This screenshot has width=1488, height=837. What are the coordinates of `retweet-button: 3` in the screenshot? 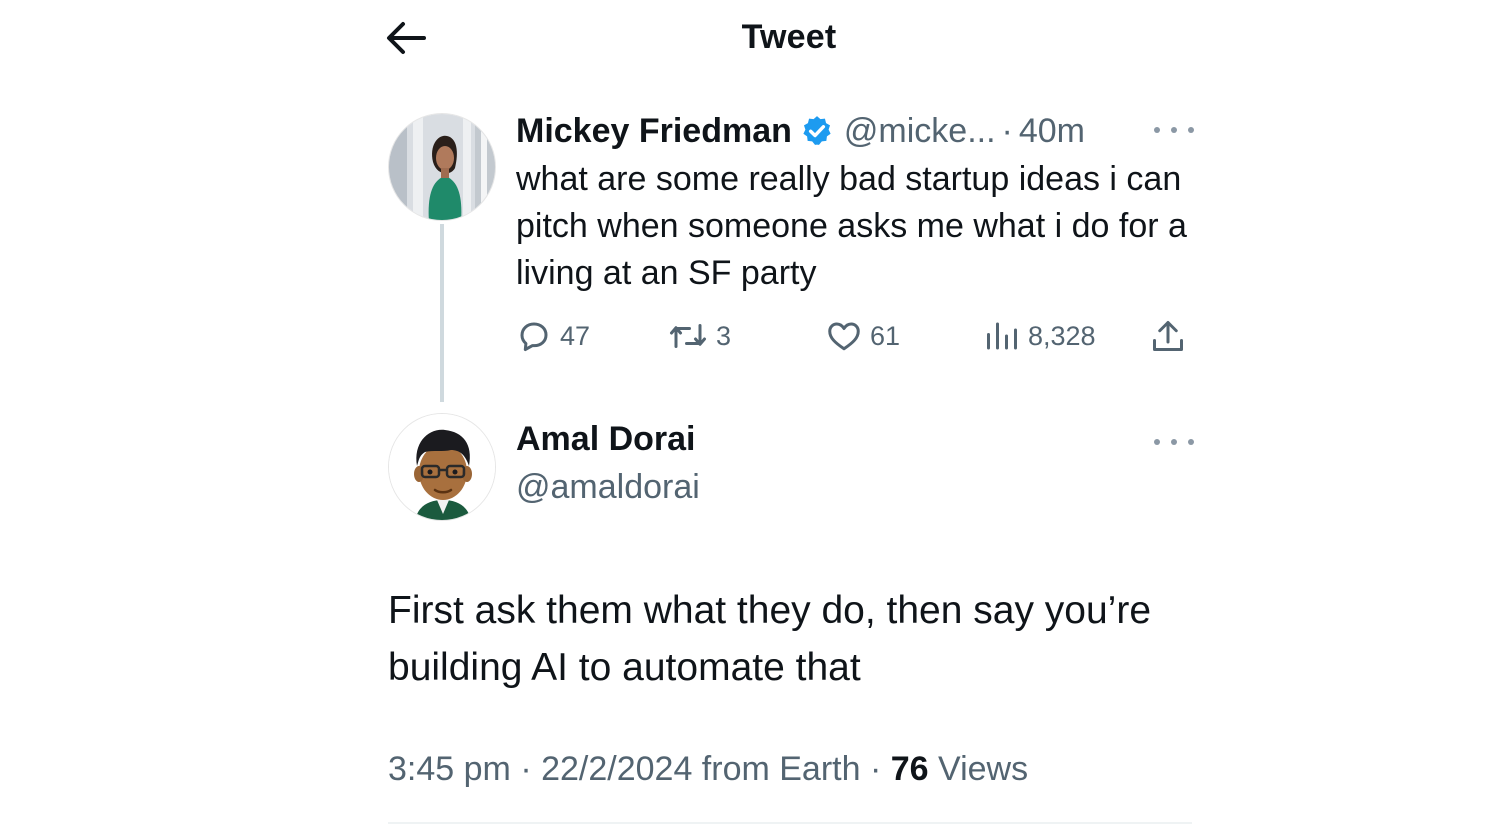 It's located at (699, 336).